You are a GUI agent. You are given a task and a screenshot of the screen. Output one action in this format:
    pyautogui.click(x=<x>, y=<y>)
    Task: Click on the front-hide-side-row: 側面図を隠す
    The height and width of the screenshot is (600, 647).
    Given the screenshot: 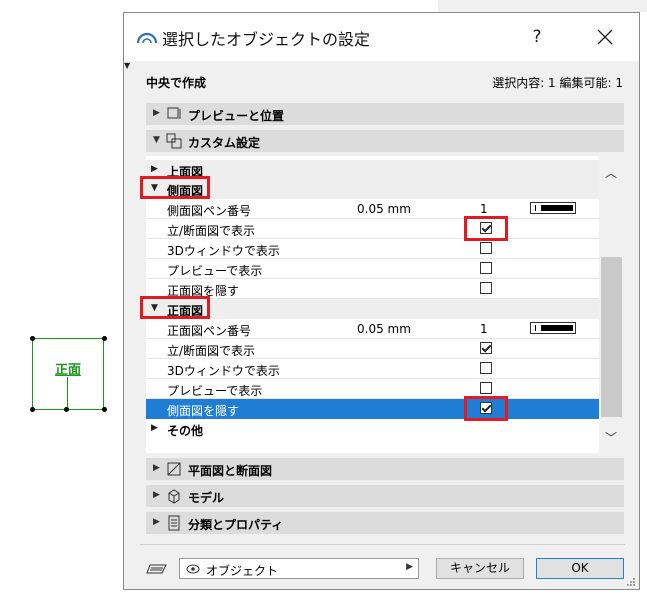 What is the action you would take?
    pyautogui.click(x=372, y=409)
    